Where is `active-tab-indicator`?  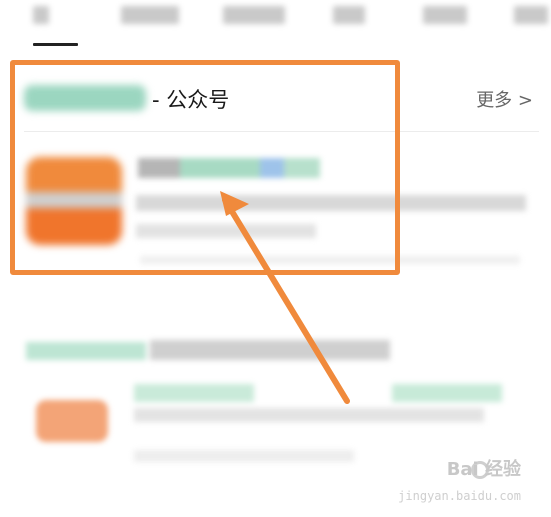 active-tab-indicator is located at coordinates (55, 44).